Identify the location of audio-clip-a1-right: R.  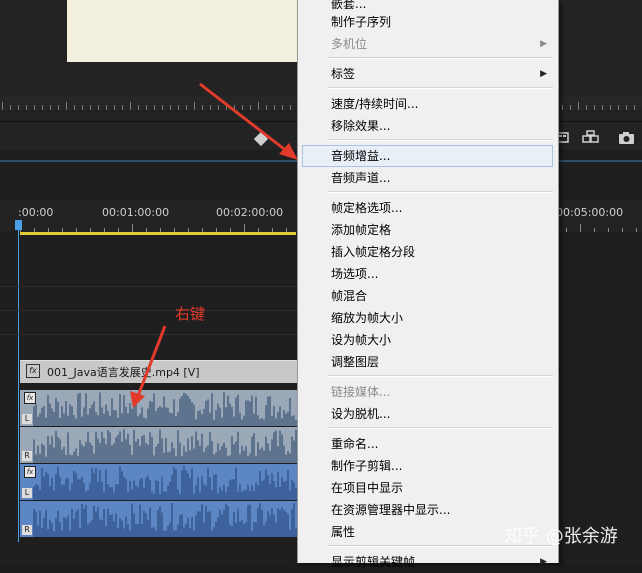
(158, 445).